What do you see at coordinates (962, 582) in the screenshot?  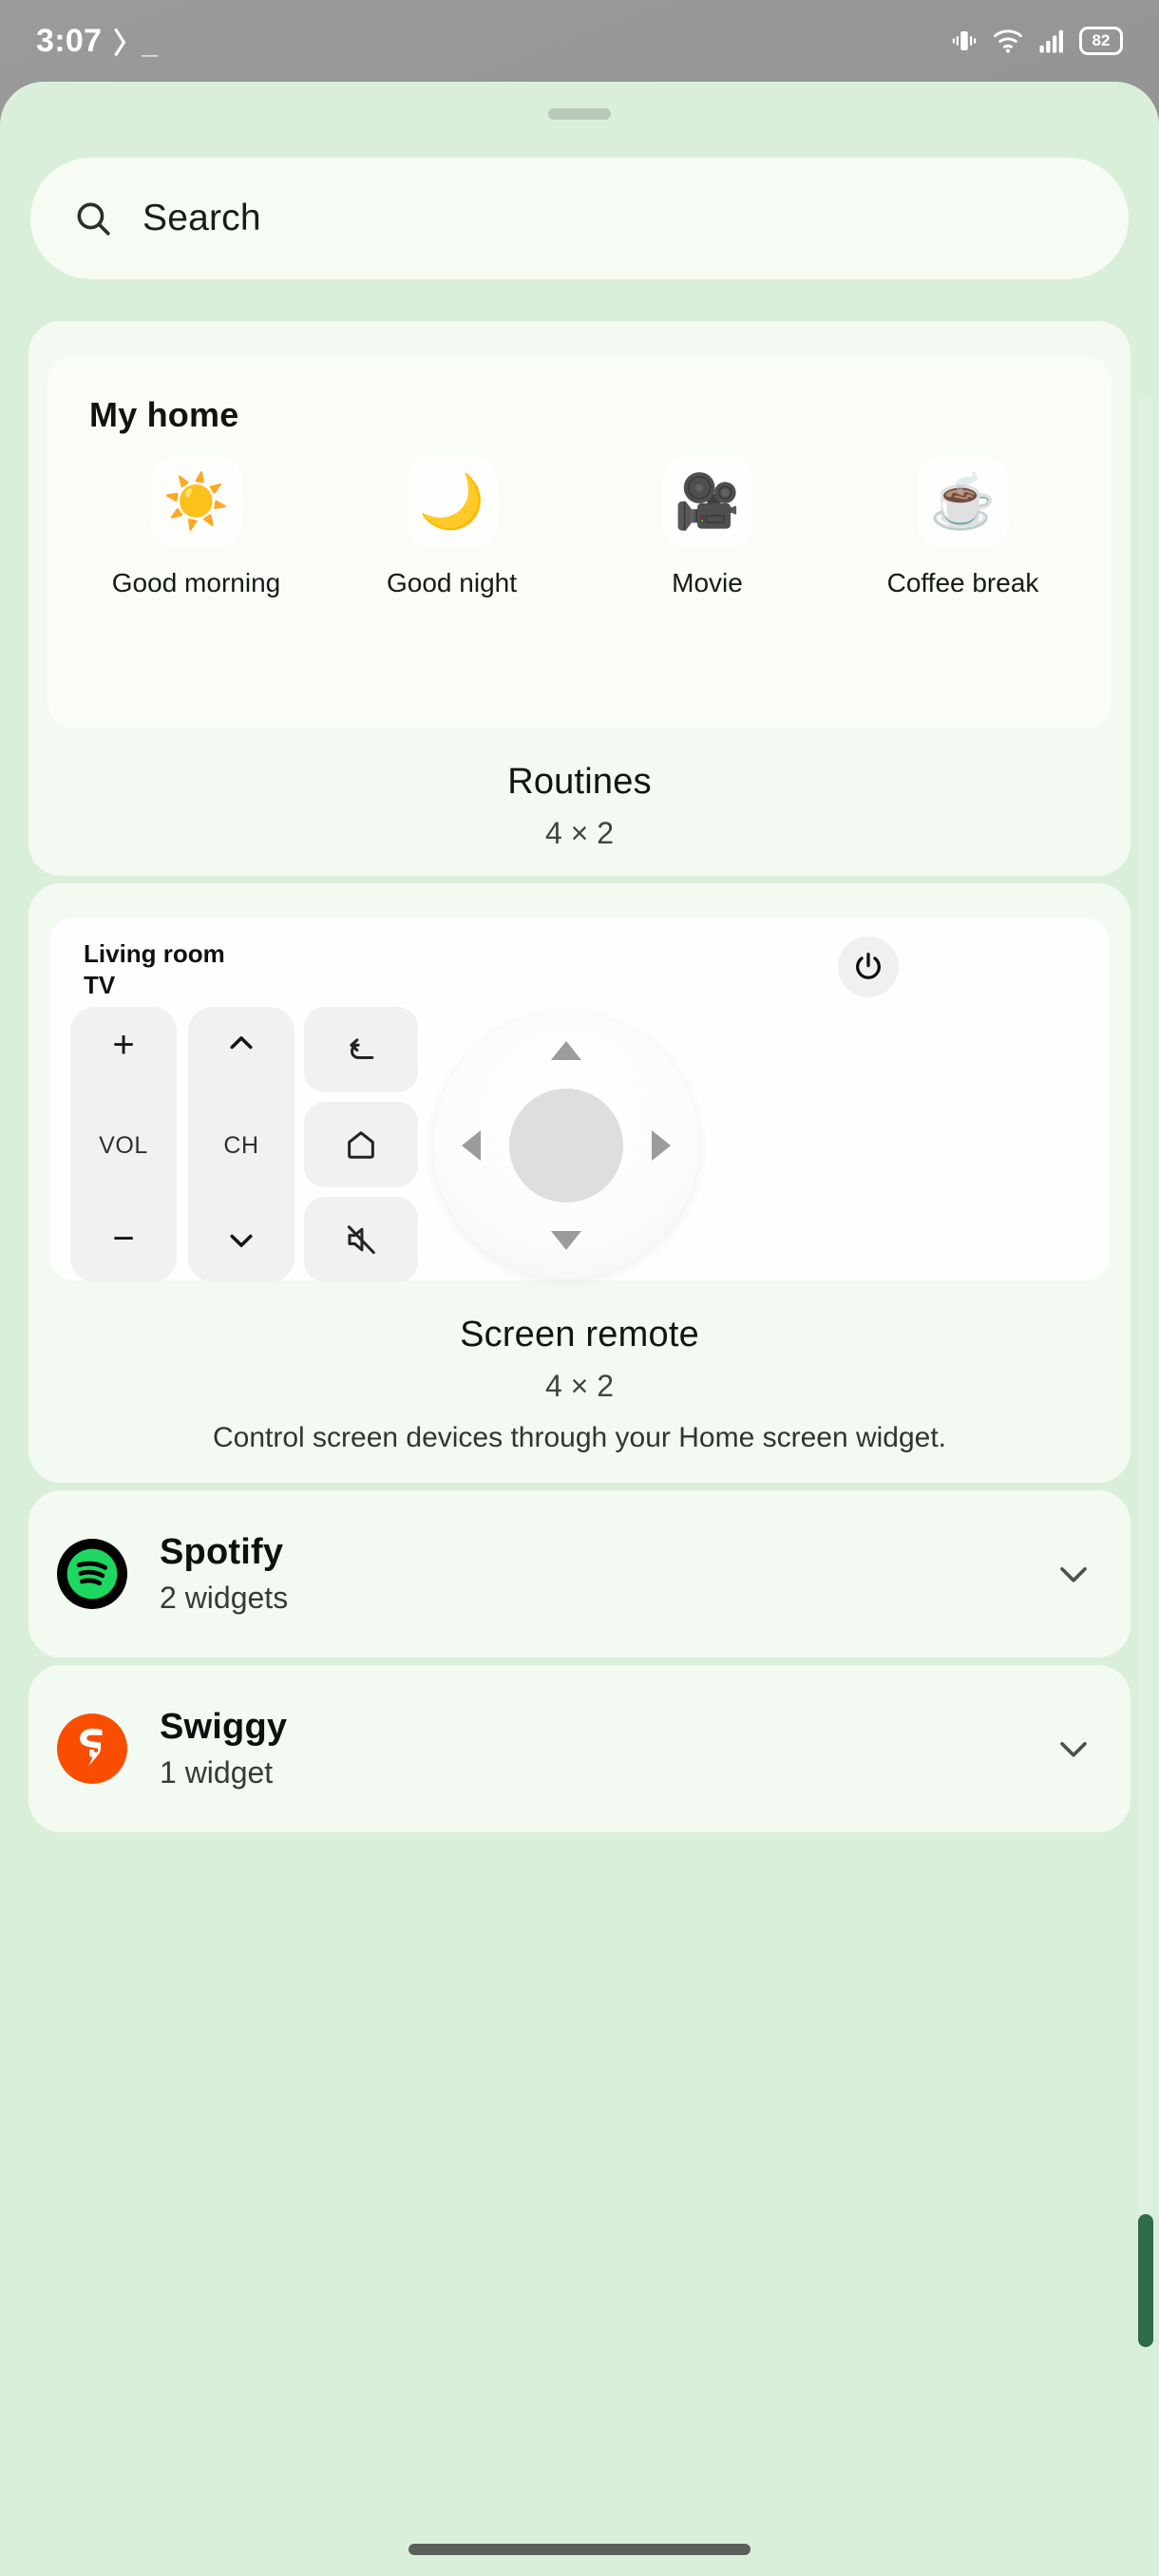 I see `routine-label: Coffee break` at bounding box center [962, 582].